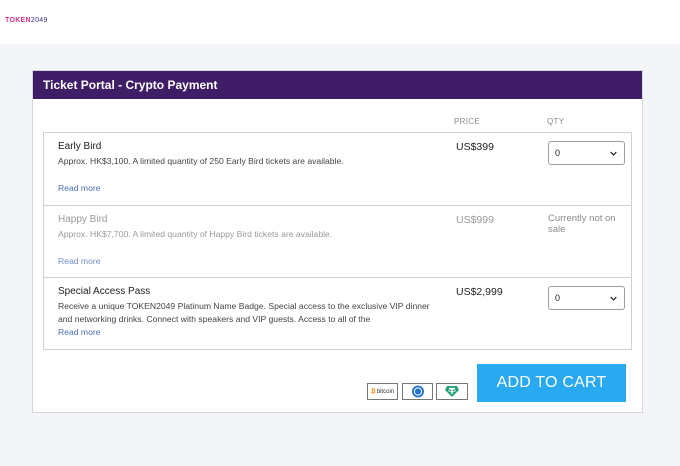 The height and width of the screenshot is (466, 680). What do you see at coordinates (18, 20) in the screenshot?
I see `logo-prefix: TOKEN` at bounding box center [18, 20].